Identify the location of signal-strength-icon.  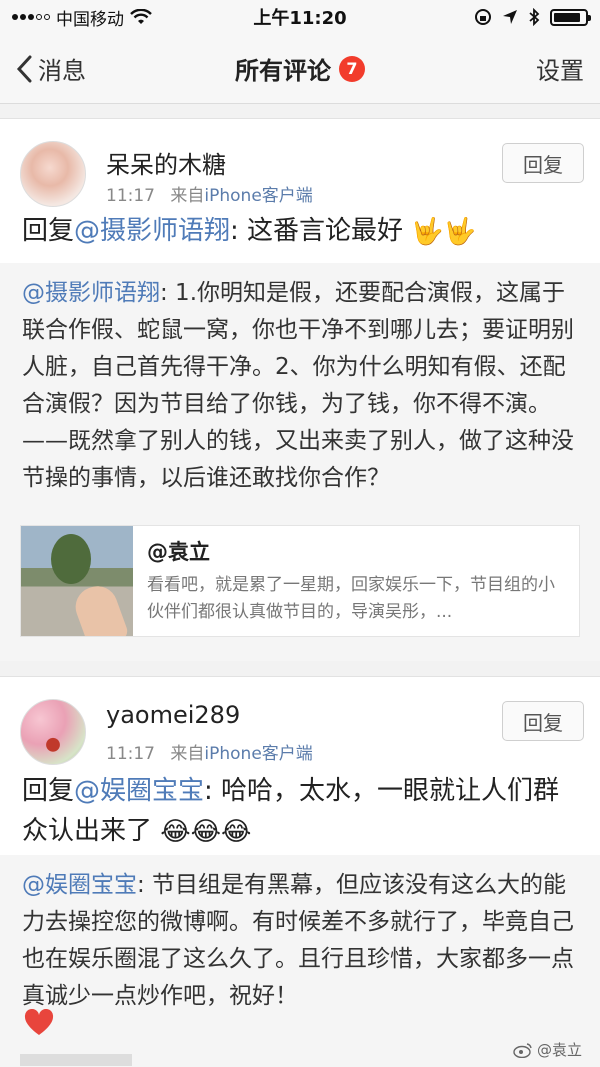
(31, 17).